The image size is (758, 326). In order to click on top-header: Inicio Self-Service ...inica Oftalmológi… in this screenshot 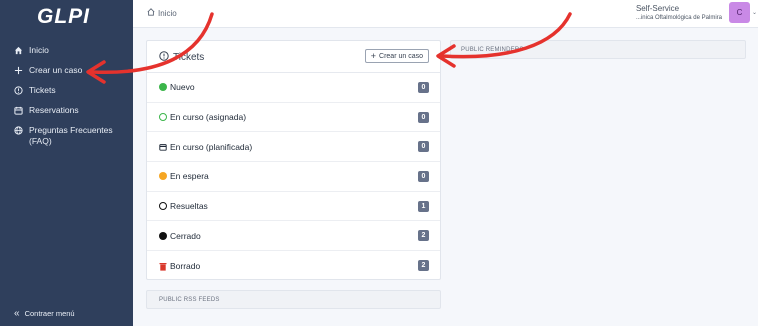, I will do `click(445, 14)`.